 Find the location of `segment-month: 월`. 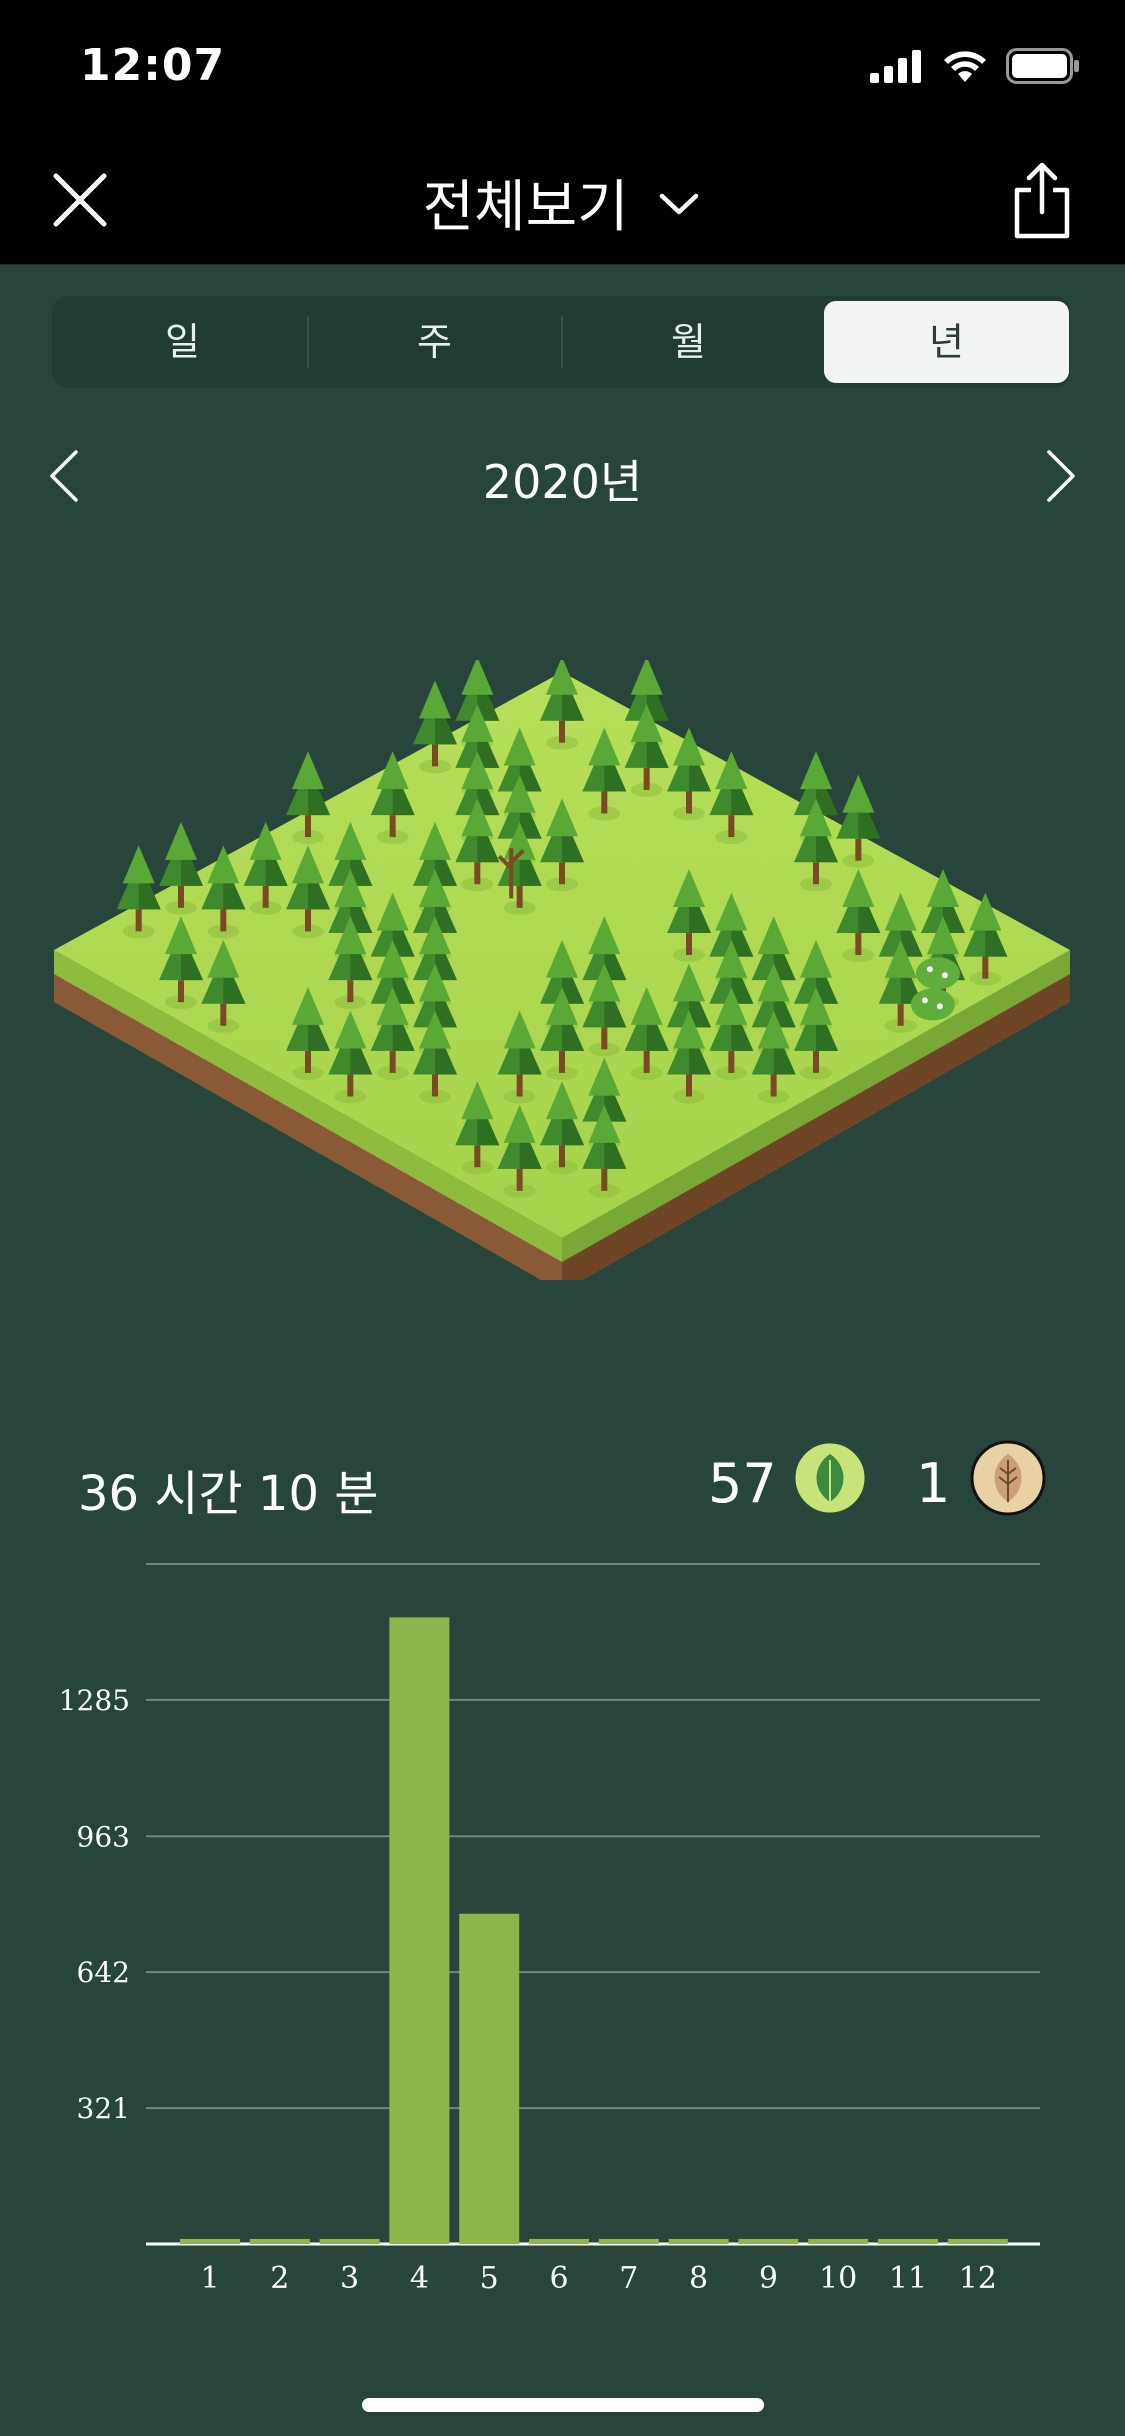

segment-month: 월 is located at coordinates (688, 342).